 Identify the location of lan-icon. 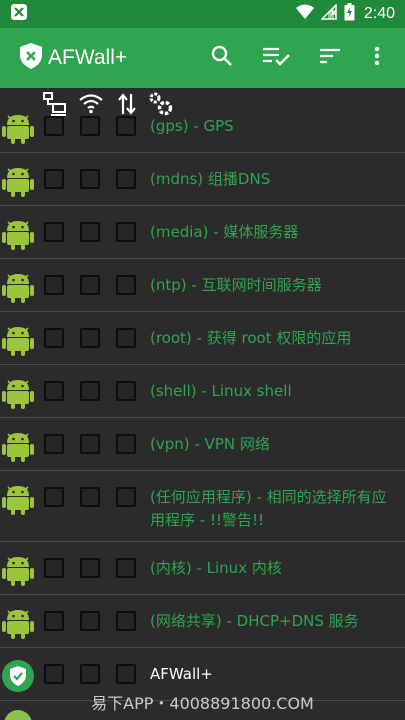
(55, 104).